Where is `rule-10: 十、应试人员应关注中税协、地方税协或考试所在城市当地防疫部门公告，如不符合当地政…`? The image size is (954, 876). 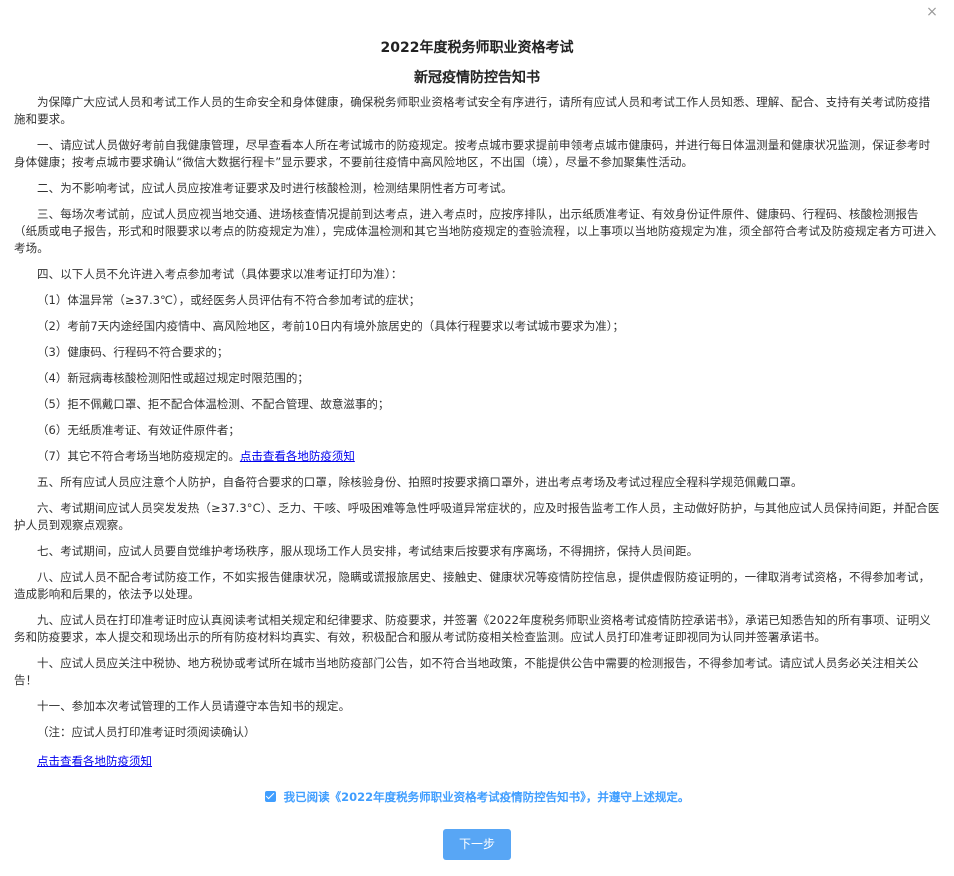 rule-10: 十、应试人员应关注中税协、地方税协或考试所在城市当地防疫部门公告，如不符合当地政… is located at coordinates (466, 671).